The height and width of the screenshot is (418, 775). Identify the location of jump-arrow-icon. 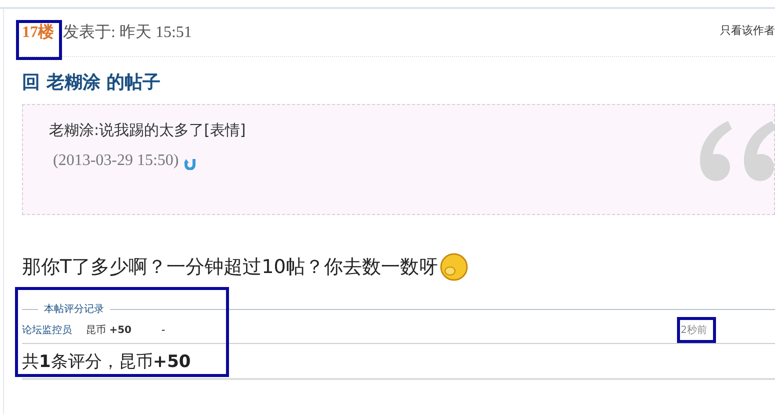
(189, 163).